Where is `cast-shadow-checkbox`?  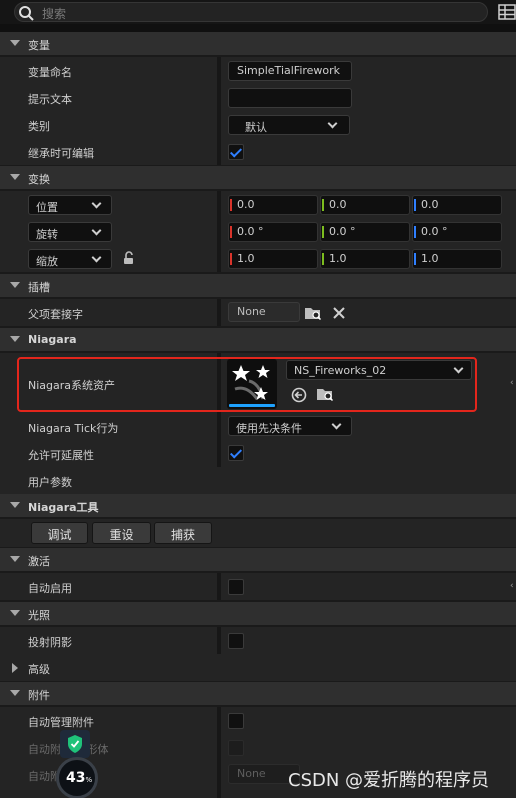
cast-shadow-checkbox is located at coordinates (236, 641).